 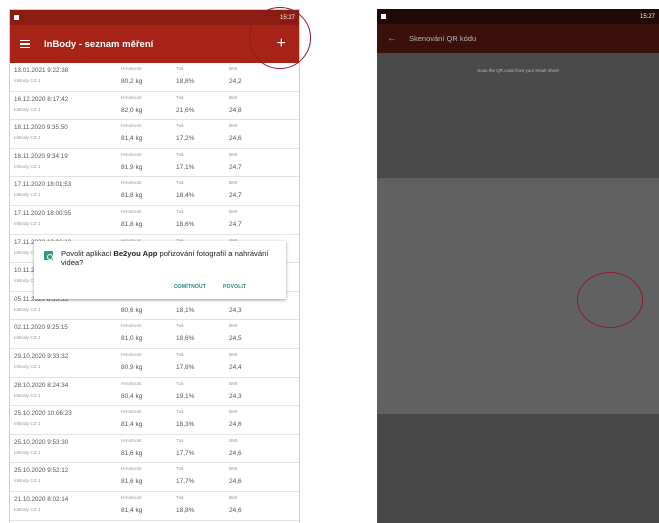 I want to click on weight-value: 82,0 kg, so click(x=132, y=110).